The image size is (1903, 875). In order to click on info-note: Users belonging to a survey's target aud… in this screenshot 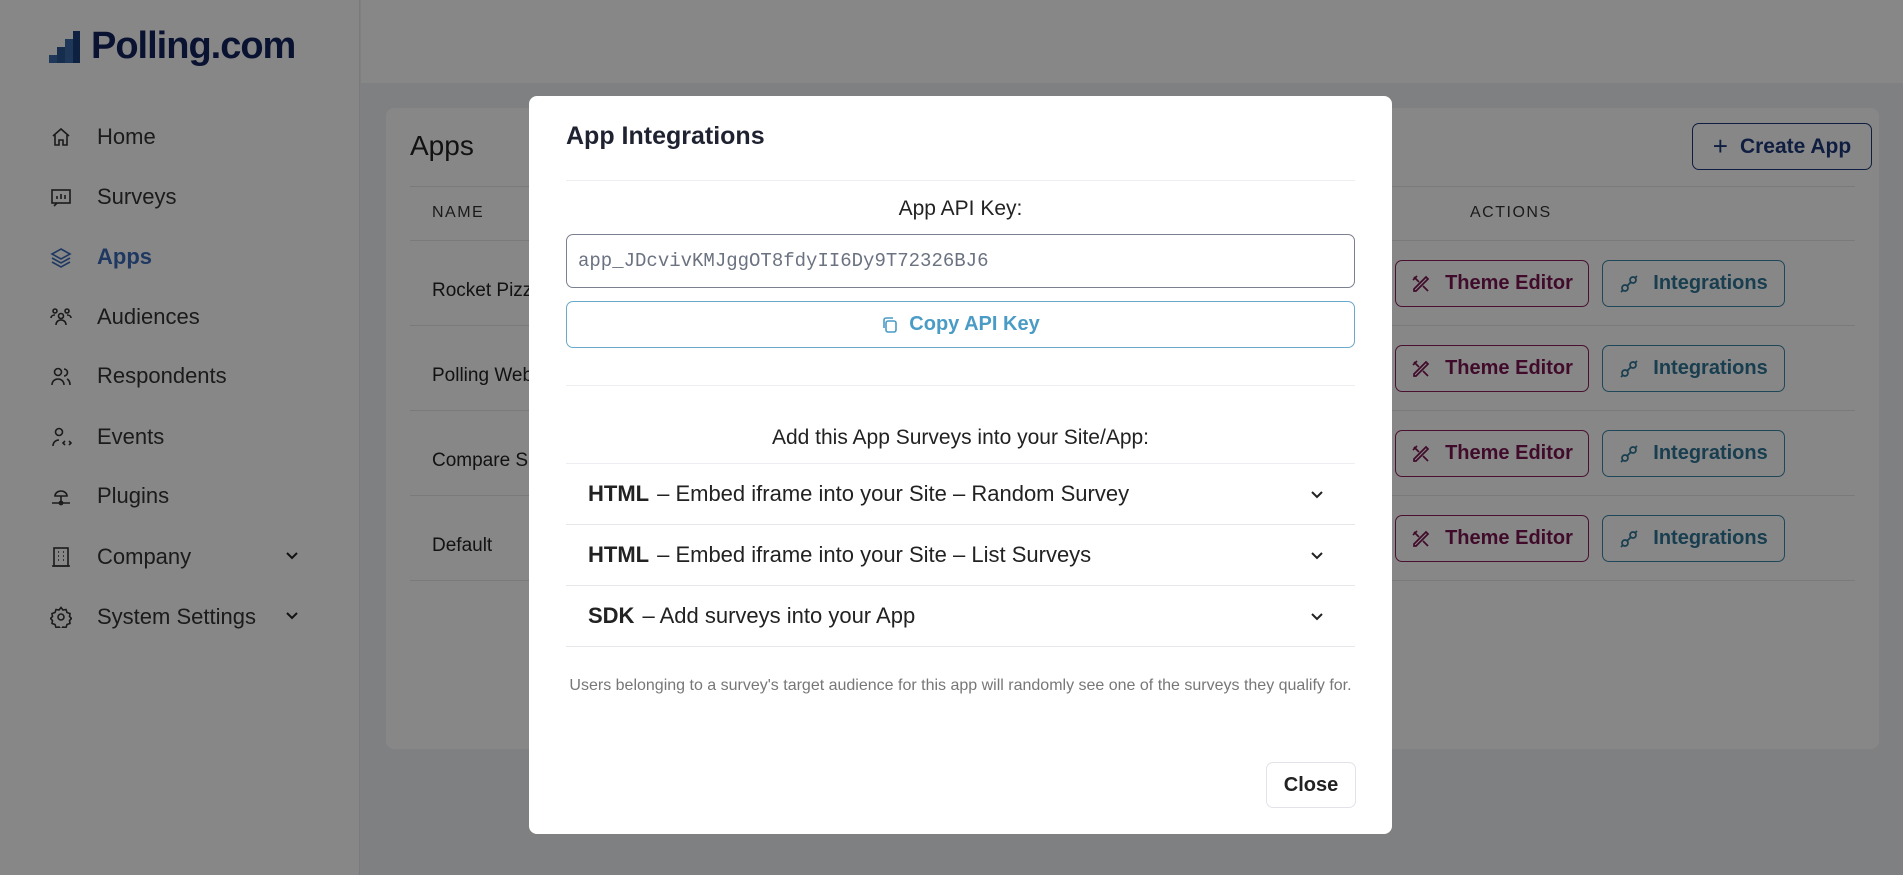, I will do `click(960, 685)`.